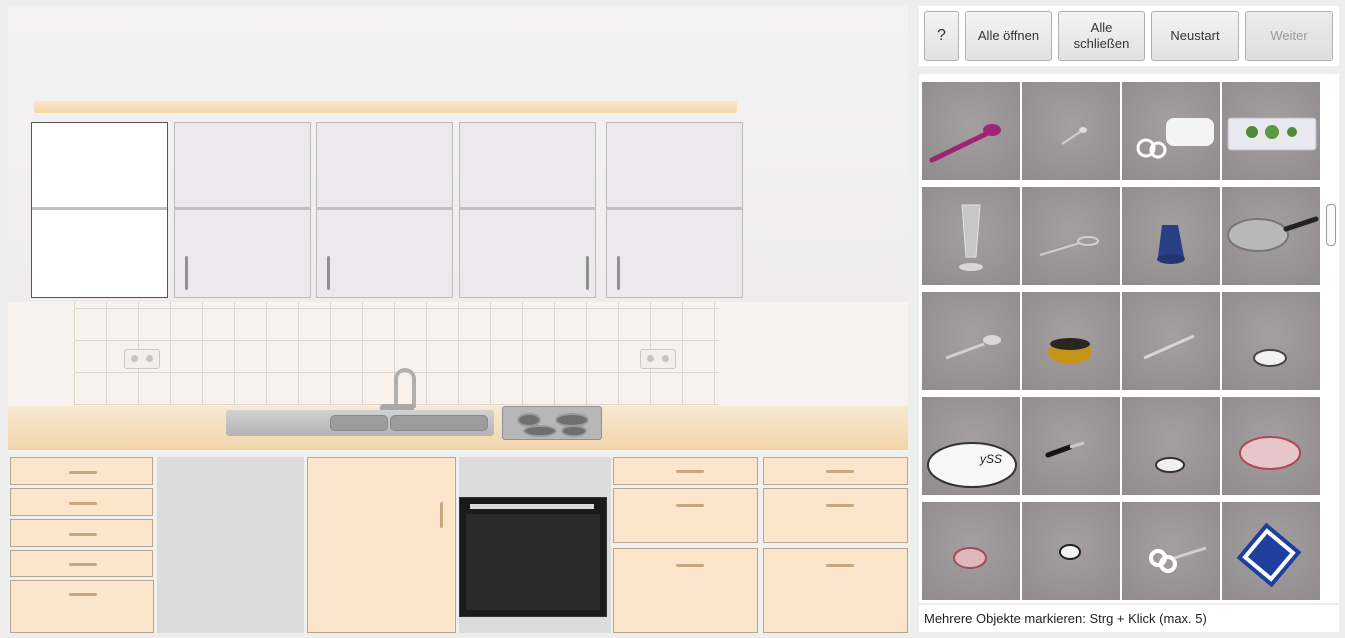 The image size is (1345, 638). Describe the element at coordinates (1008, 36) in the screenshot. I see `open-all-button: Alle öffnen` at that location.